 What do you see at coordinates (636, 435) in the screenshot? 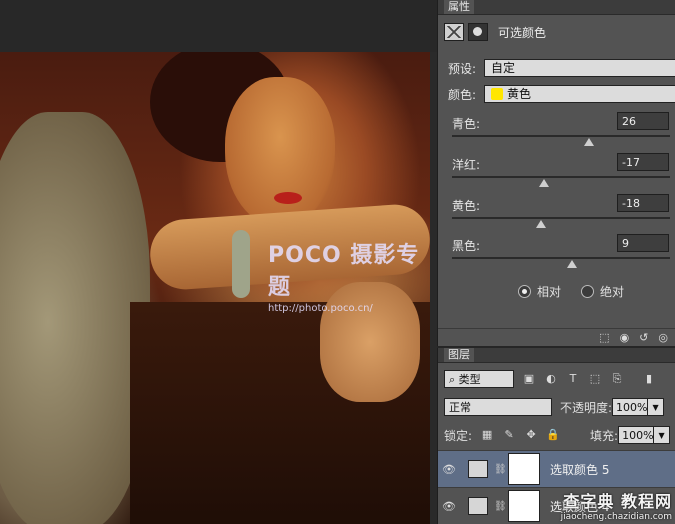
I see `fill-field: 100%` at bounding box center [636, 435].